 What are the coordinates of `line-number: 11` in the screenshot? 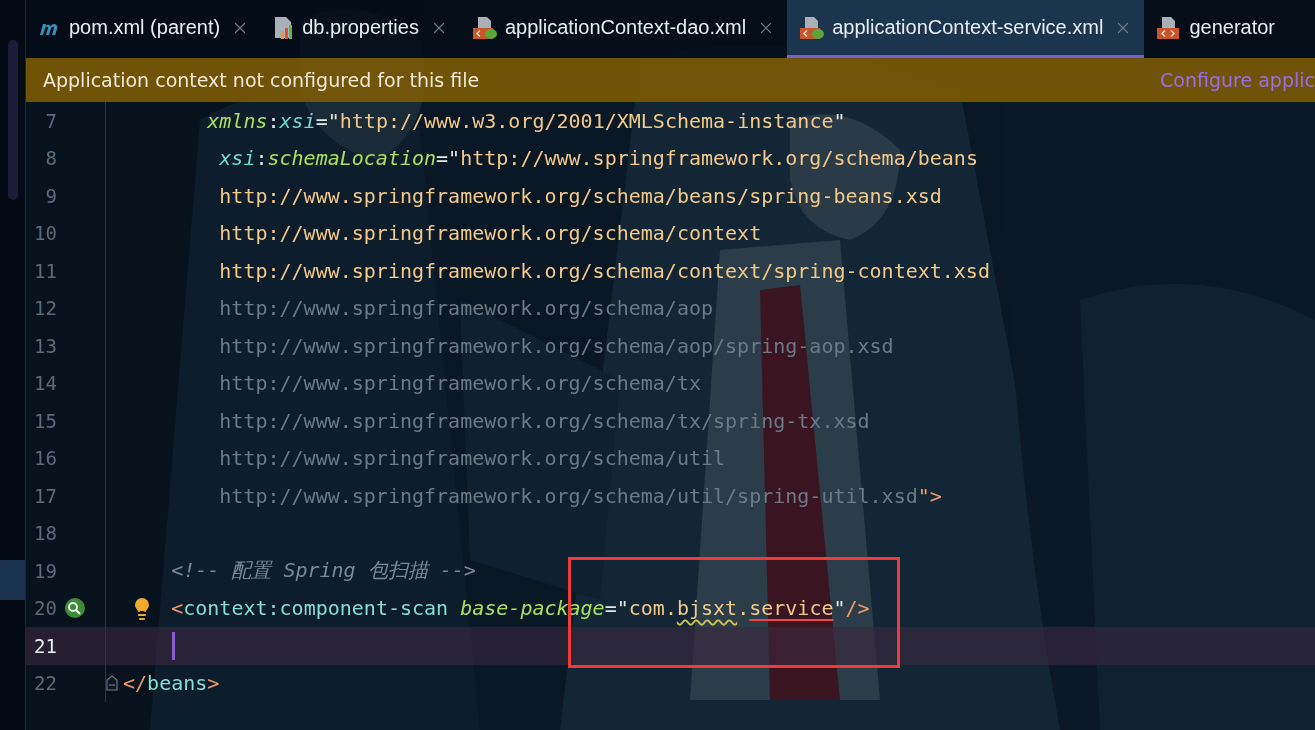 It's located at (45, 270).